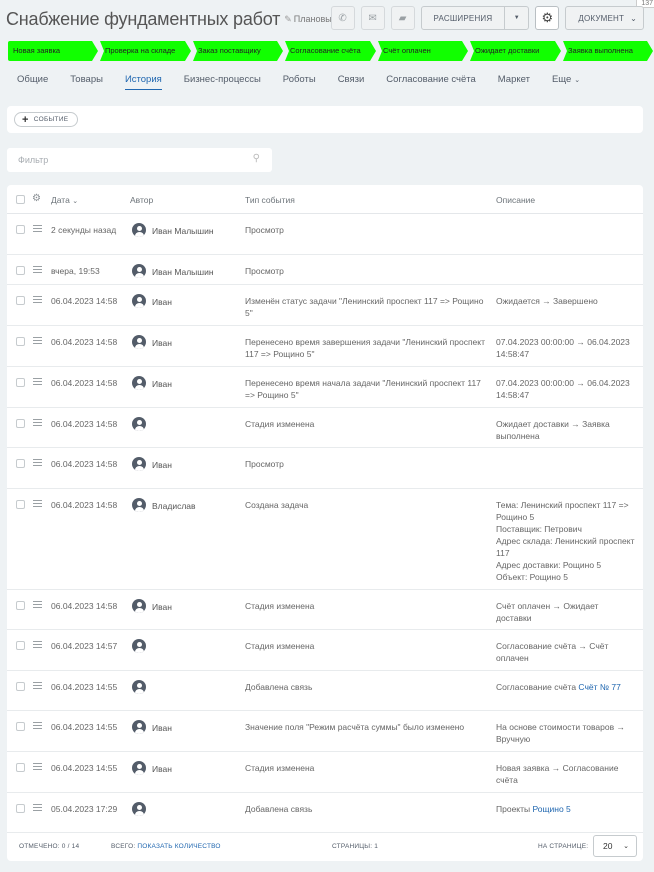  I want to click on column-type-header: Тип события, so click(270, 200).